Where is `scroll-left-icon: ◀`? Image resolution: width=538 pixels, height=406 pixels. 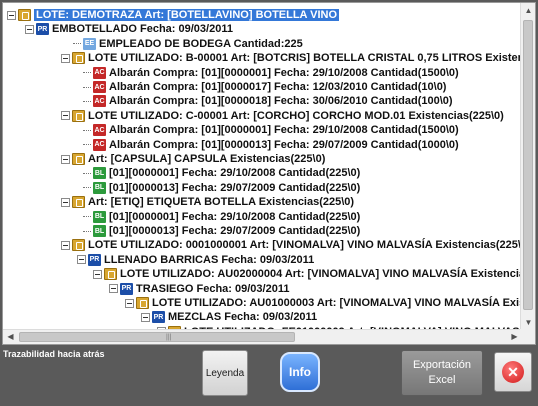
scroll-left-icon: ◀ is located at coordinates (10, 337).